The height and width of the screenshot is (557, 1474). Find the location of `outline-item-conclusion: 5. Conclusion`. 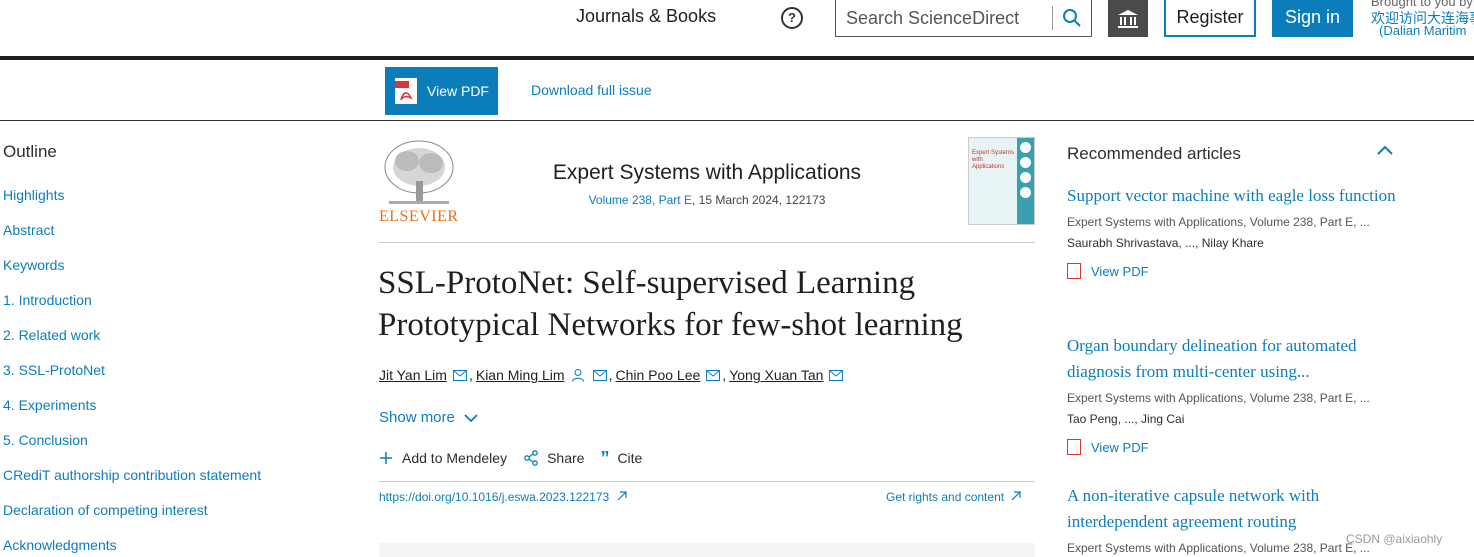

outline-item-conclusion: 5. Conclusion is located at coordinates (45, 440).